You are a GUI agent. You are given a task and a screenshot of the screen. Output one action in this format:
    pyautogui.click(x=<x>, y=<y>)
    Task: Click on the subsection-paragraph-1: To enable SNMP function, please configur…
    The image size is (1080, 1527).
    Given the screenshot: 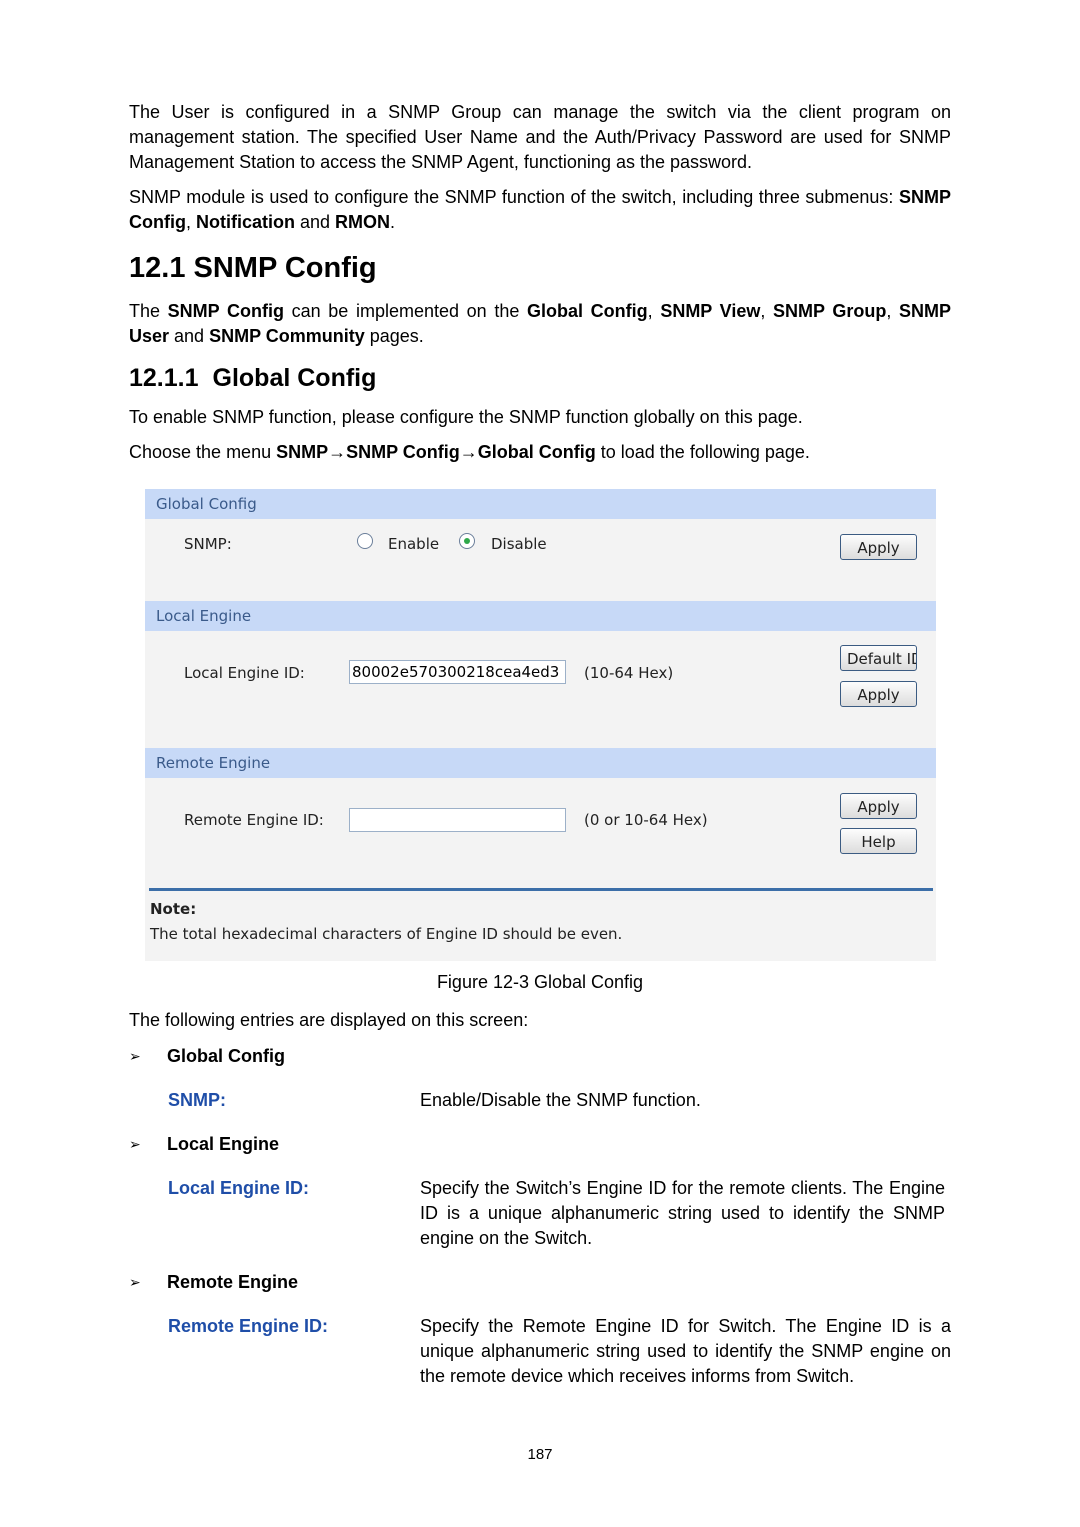 What is the action you would take?
    pyautogui.click(x=466, y=417)
    